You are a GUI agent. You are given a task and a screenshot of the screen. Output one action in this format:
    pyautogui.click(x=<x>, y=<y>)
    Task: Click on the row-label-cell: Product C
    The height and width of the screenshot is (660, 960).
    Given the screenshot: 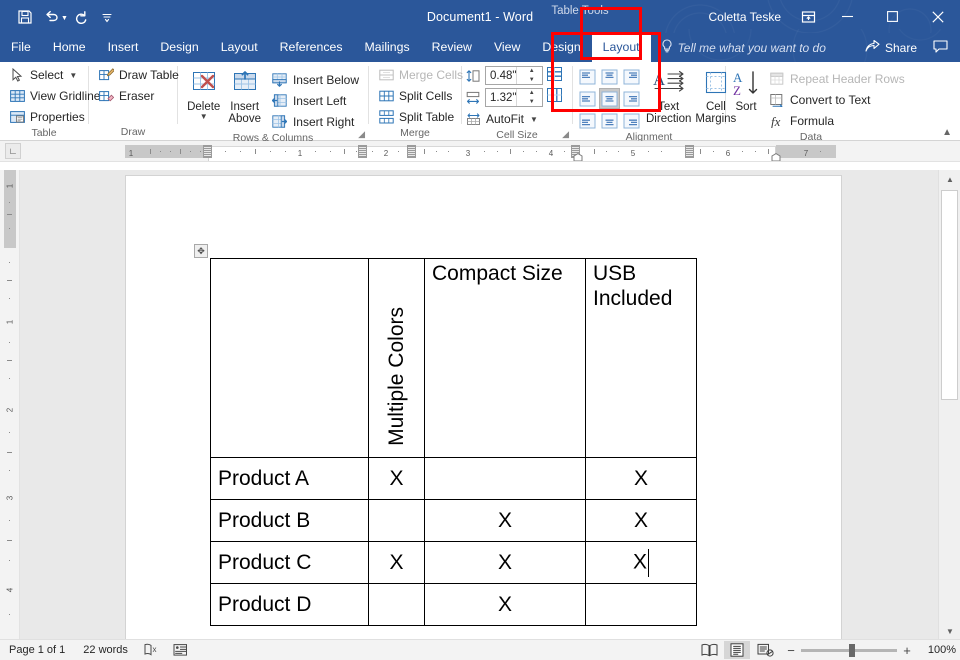 What is the action you would take?
    pyautogui.click(x=289, y=562)
    